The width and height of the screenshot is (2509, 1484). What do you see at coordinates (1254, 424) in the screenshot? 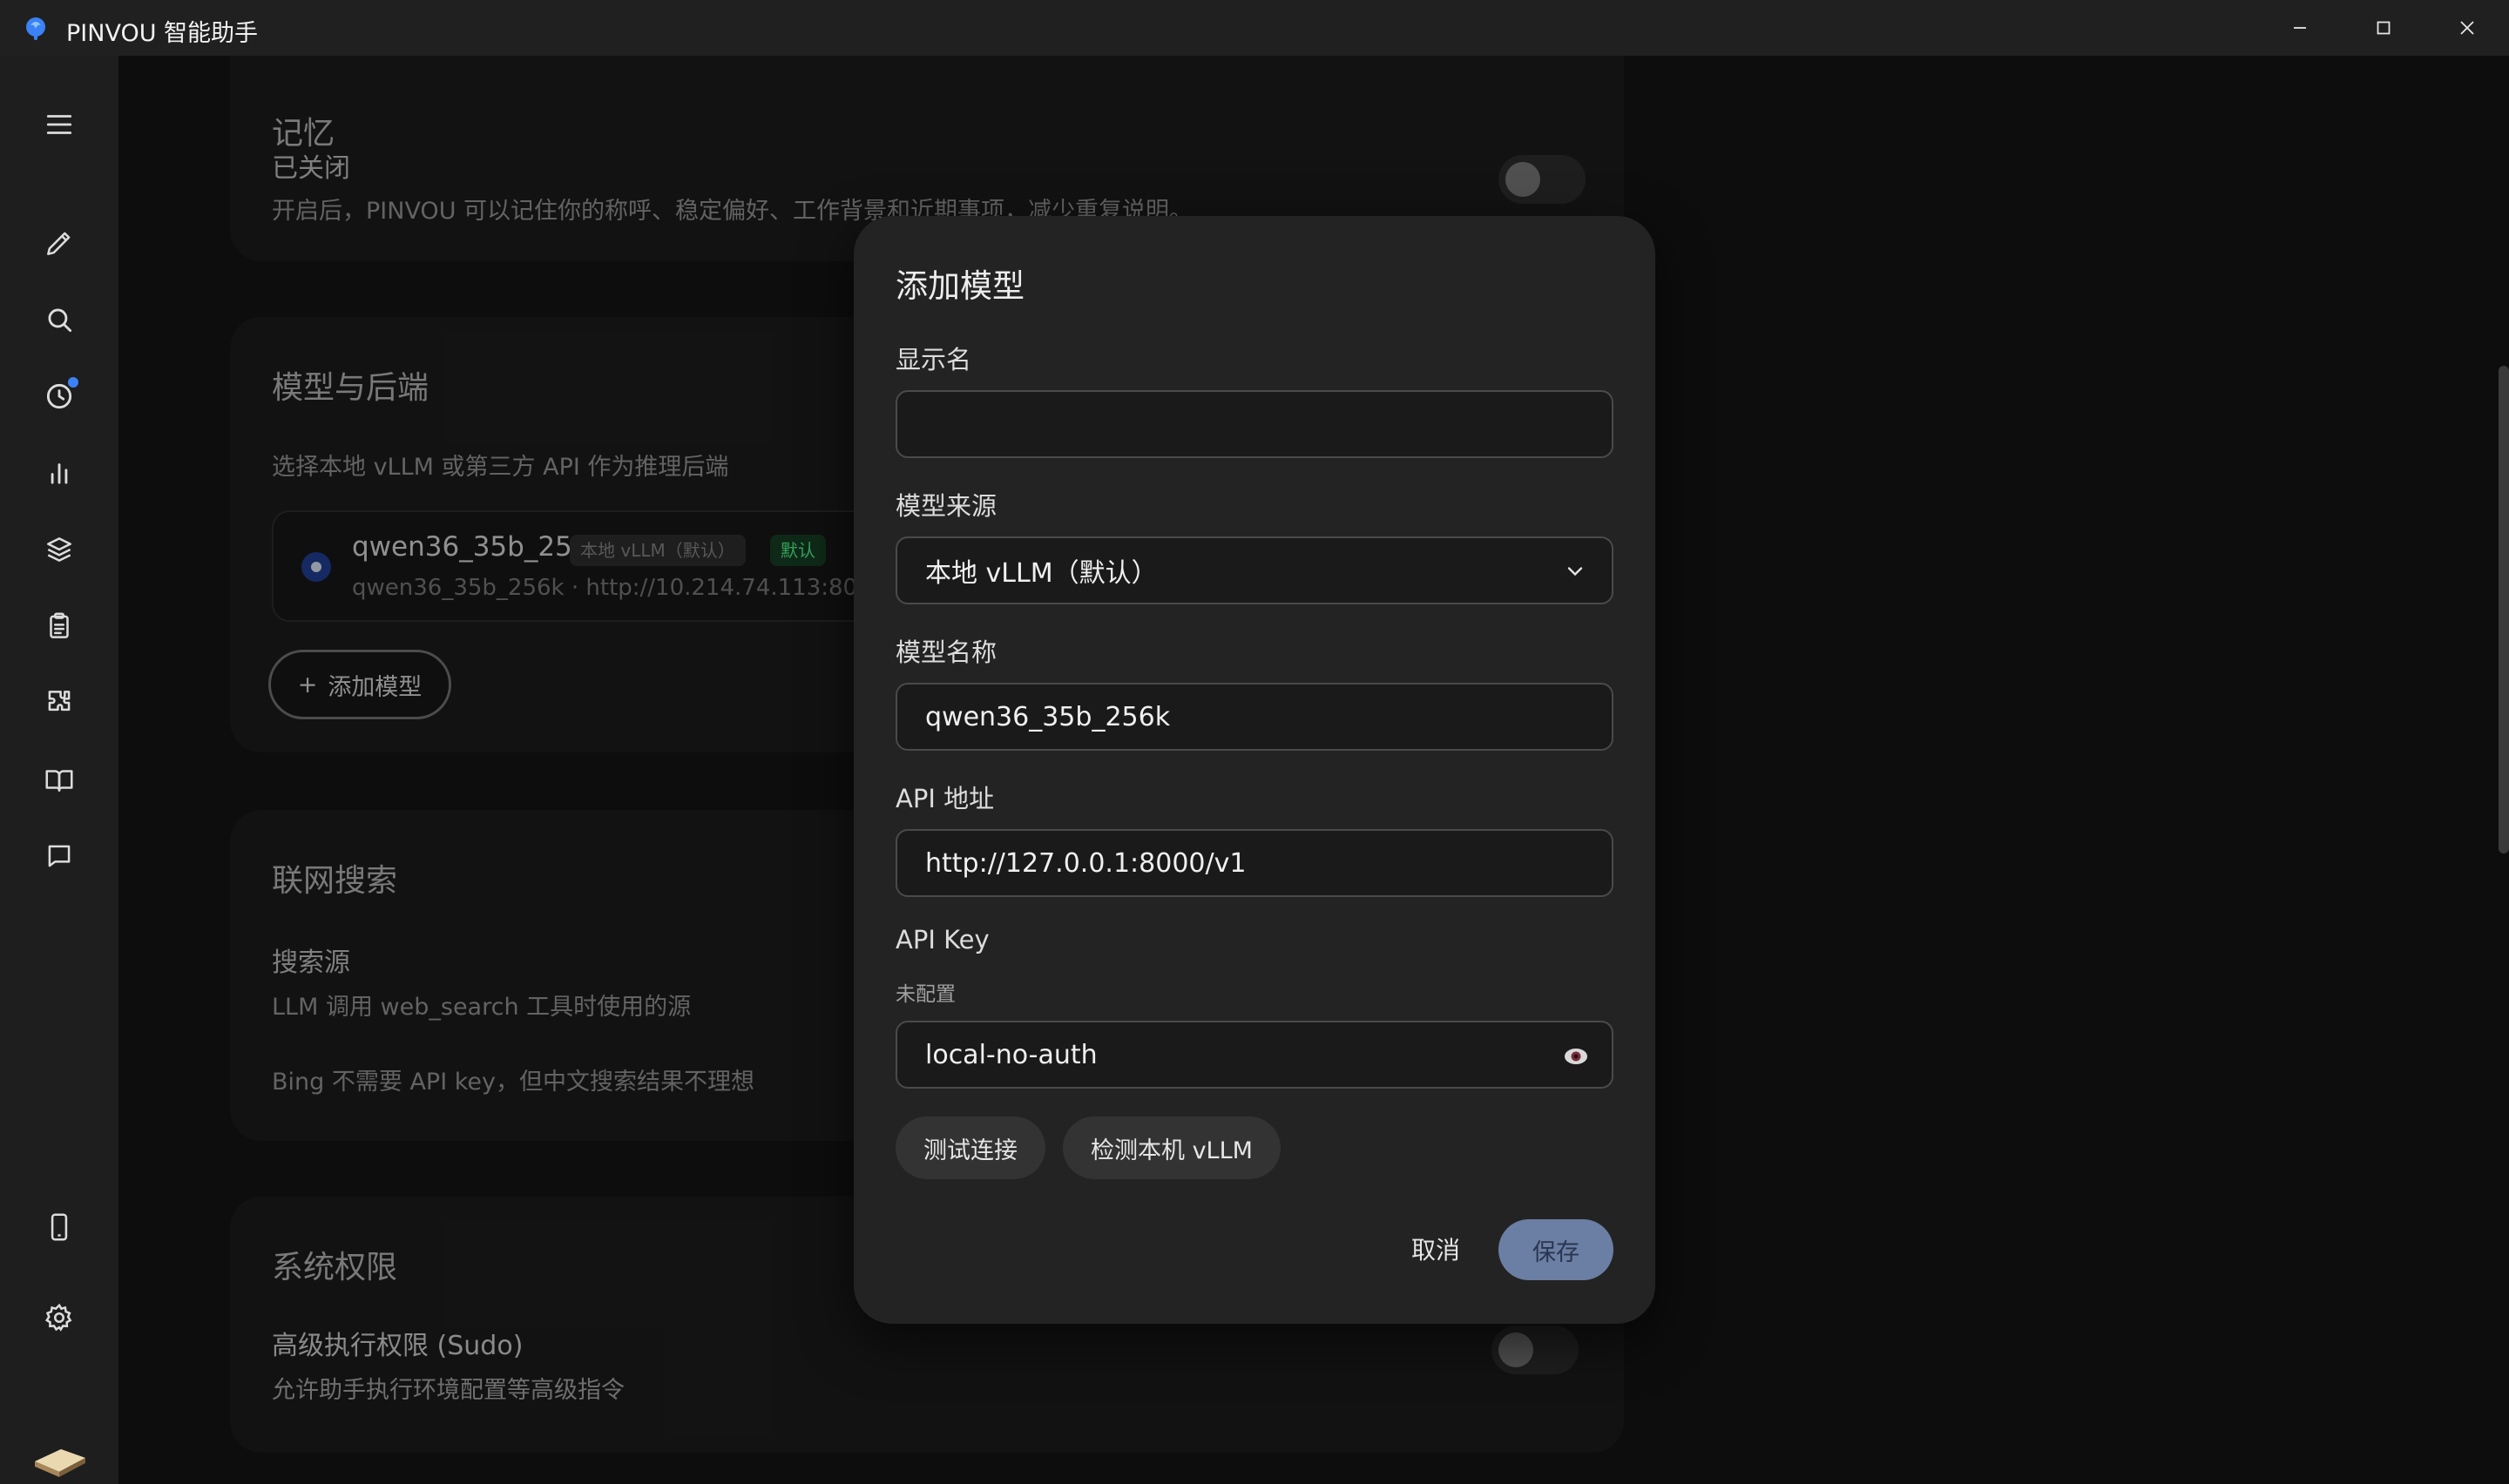
I see `display-name-input` at bounding box center [1254, 424].